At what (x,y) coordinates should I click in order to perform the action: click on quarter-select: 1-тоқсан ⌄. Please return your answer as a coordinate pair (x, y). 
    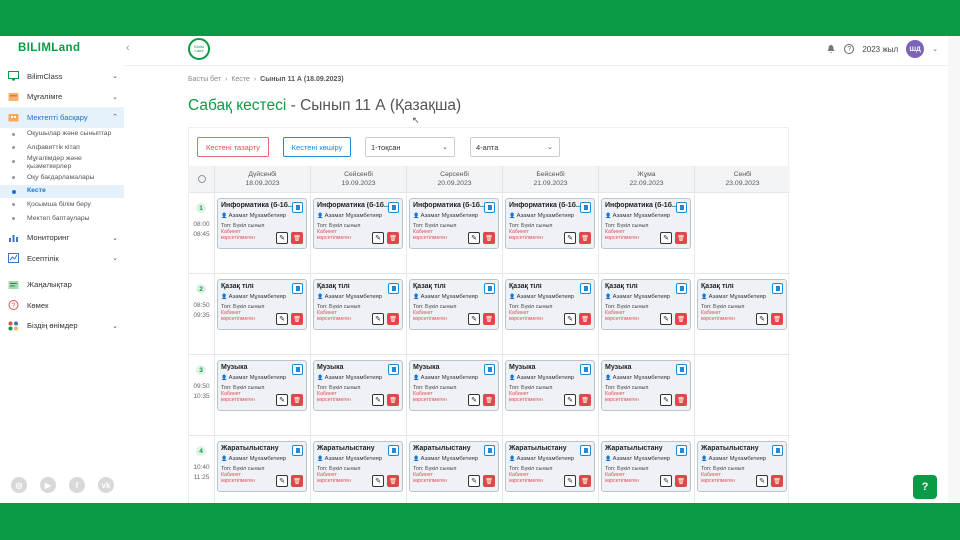
    Looking at the image, I should click on (410, 147).